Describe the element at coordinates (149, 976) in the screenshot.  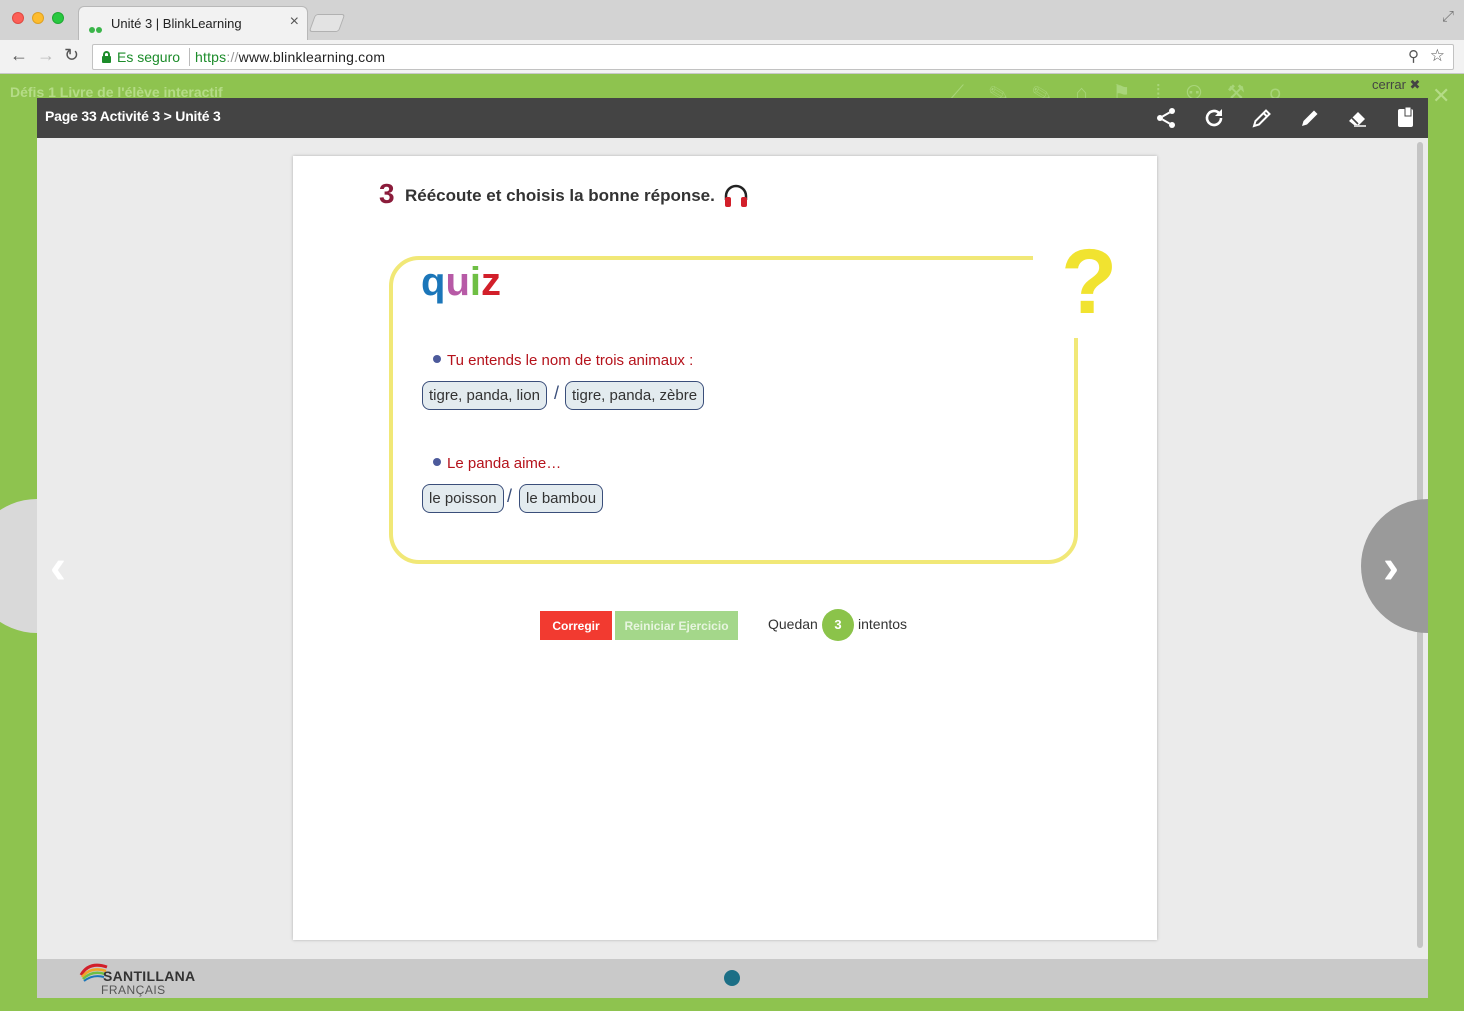
I see `brand-name: SANTILLANA` at that location.